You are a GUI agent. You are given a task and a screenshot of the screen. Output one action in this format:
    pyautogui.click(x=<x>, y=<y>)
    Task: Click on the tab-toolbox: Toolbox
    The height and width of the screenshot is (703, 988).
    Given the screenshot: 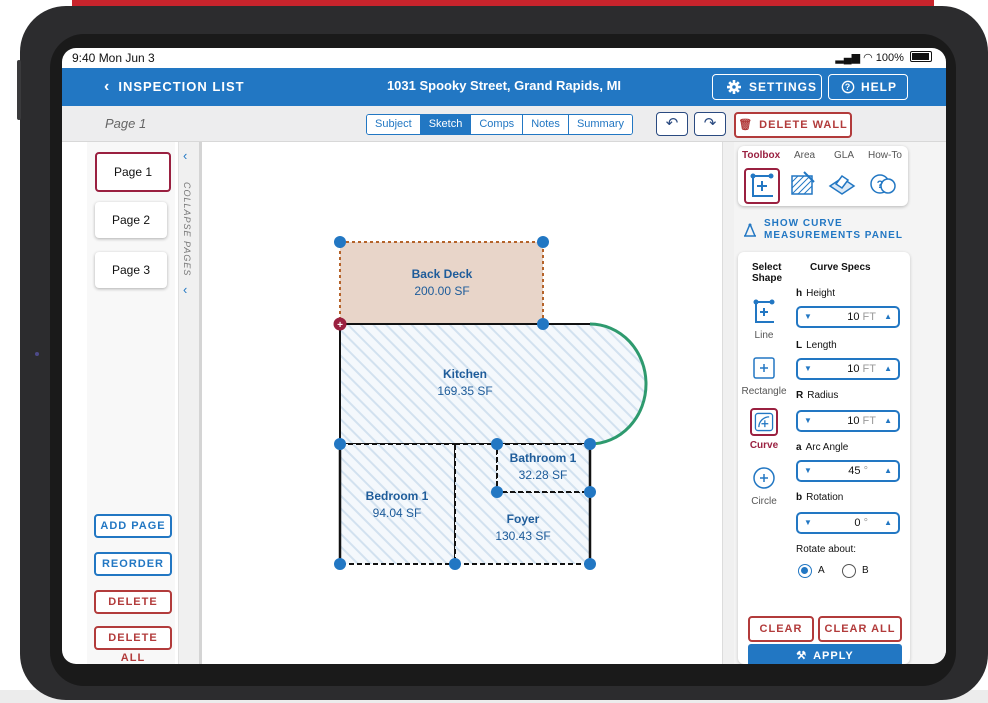 What is the action you would take?
    pyautogui.click(x=761, y=155)
    